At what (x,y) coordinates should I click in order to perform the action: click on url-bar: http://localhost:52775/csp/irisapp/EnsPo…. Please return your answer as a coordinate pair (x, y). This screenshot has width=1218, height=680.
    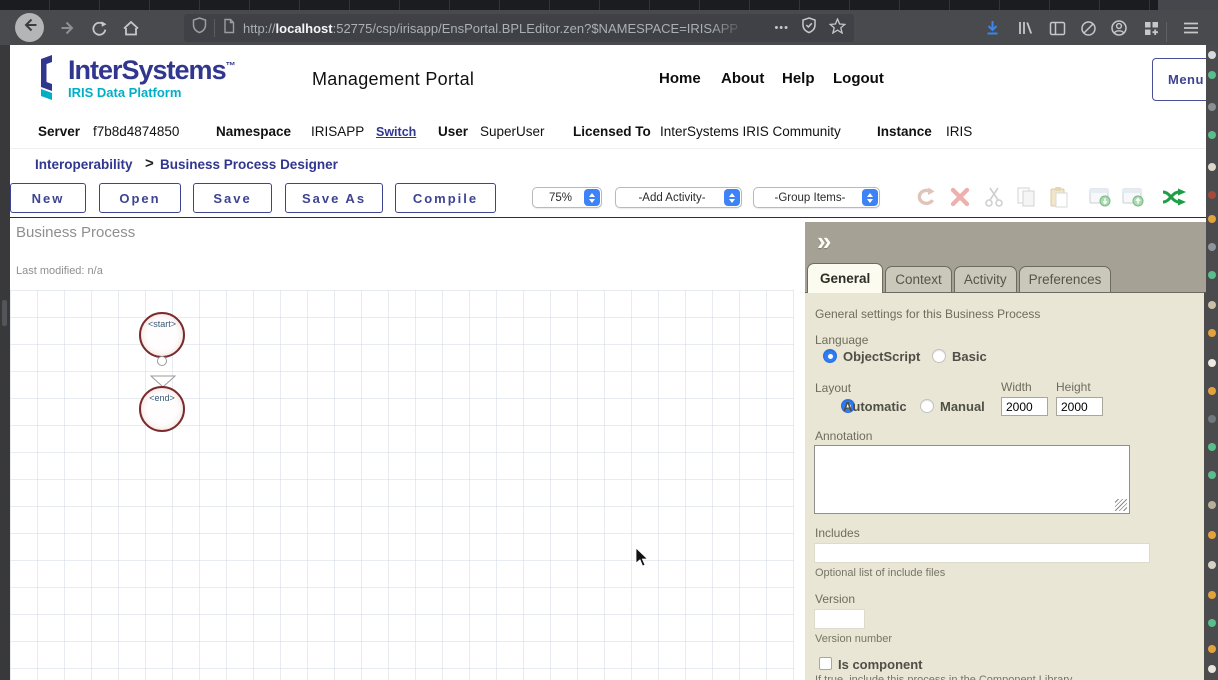
    Looking at the image, I should click on (519, 28).